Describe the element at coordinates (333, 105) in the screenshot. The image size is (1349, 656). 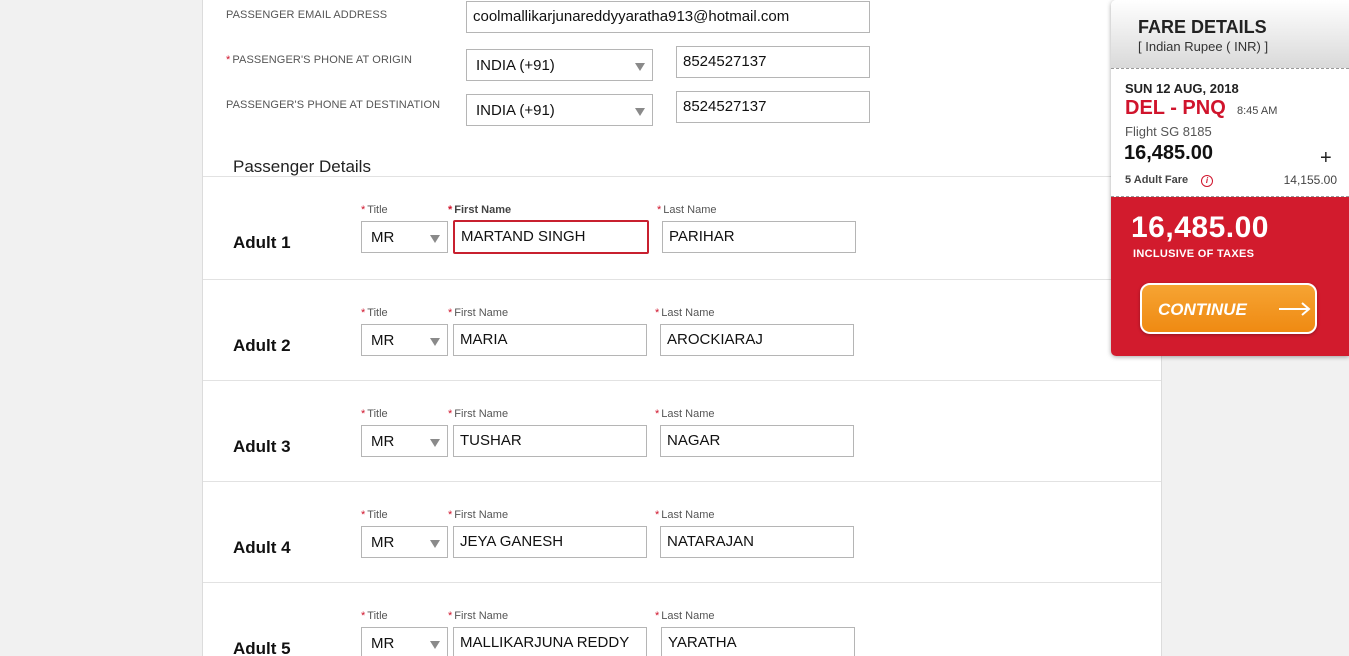
I see `phone-destination-label: PASSENGER'S PHONE AT DESTINATION` at that location.